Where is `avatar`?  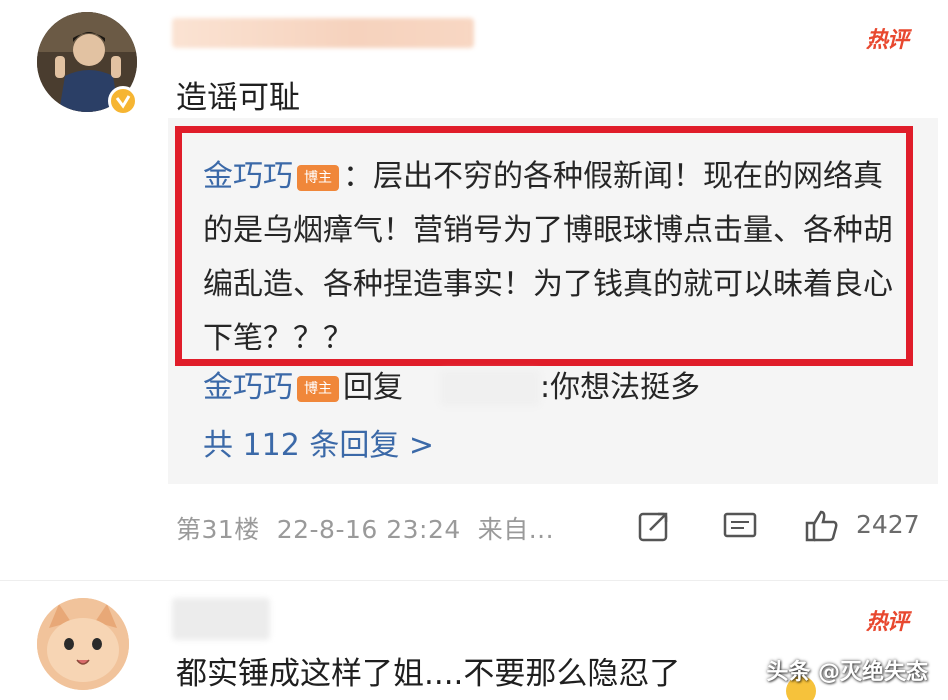 avatar is located at coordinates (83, 644).